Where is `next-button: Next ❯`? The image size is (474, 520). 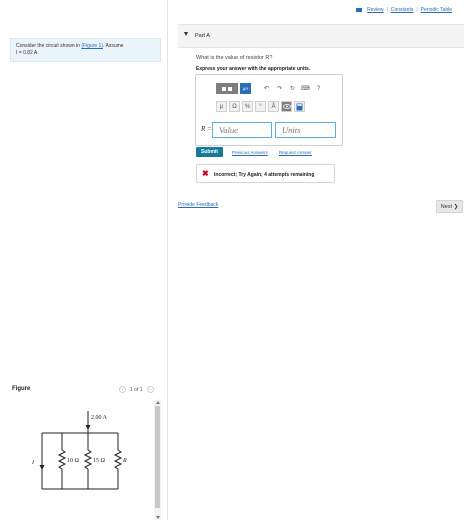
next-button: Next ❯ is located at coordinates (449, 206).